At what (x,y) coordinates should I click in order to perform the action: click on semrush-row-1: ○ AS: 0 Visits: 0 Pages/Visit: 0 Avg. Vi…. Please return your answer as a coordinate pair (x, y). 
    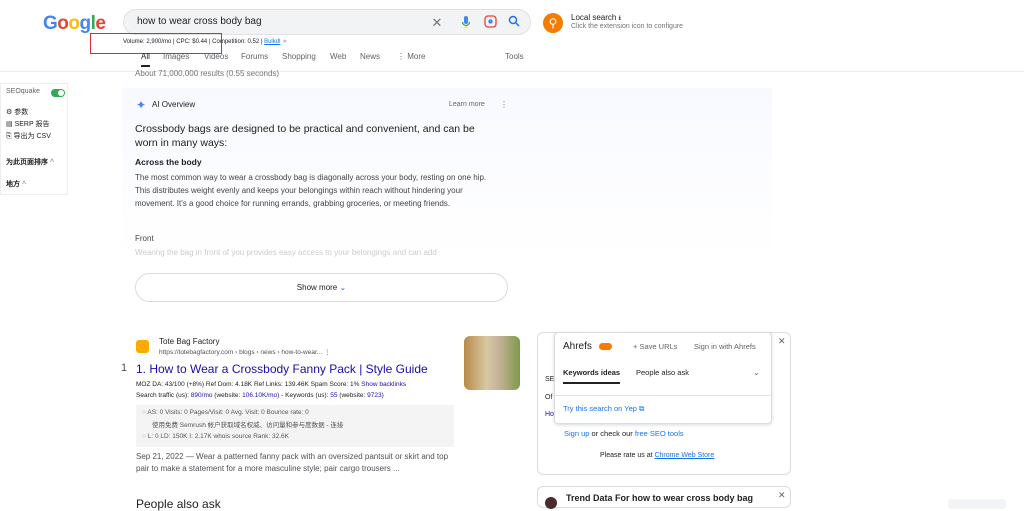
    Looking at the image, I should click on (225, 412).